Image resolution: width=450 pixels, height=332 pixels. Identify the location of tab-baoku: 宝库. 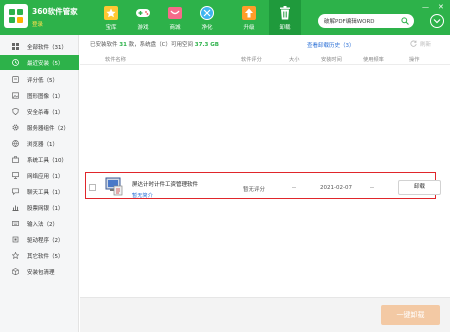
(111, 17).